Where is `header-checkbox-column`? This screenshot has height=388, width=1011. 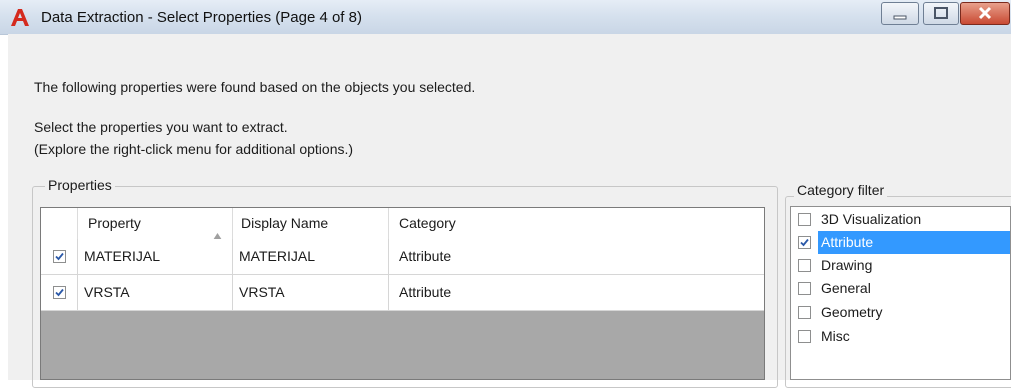
header-checkbox-column is located at coordinates (59, 223).